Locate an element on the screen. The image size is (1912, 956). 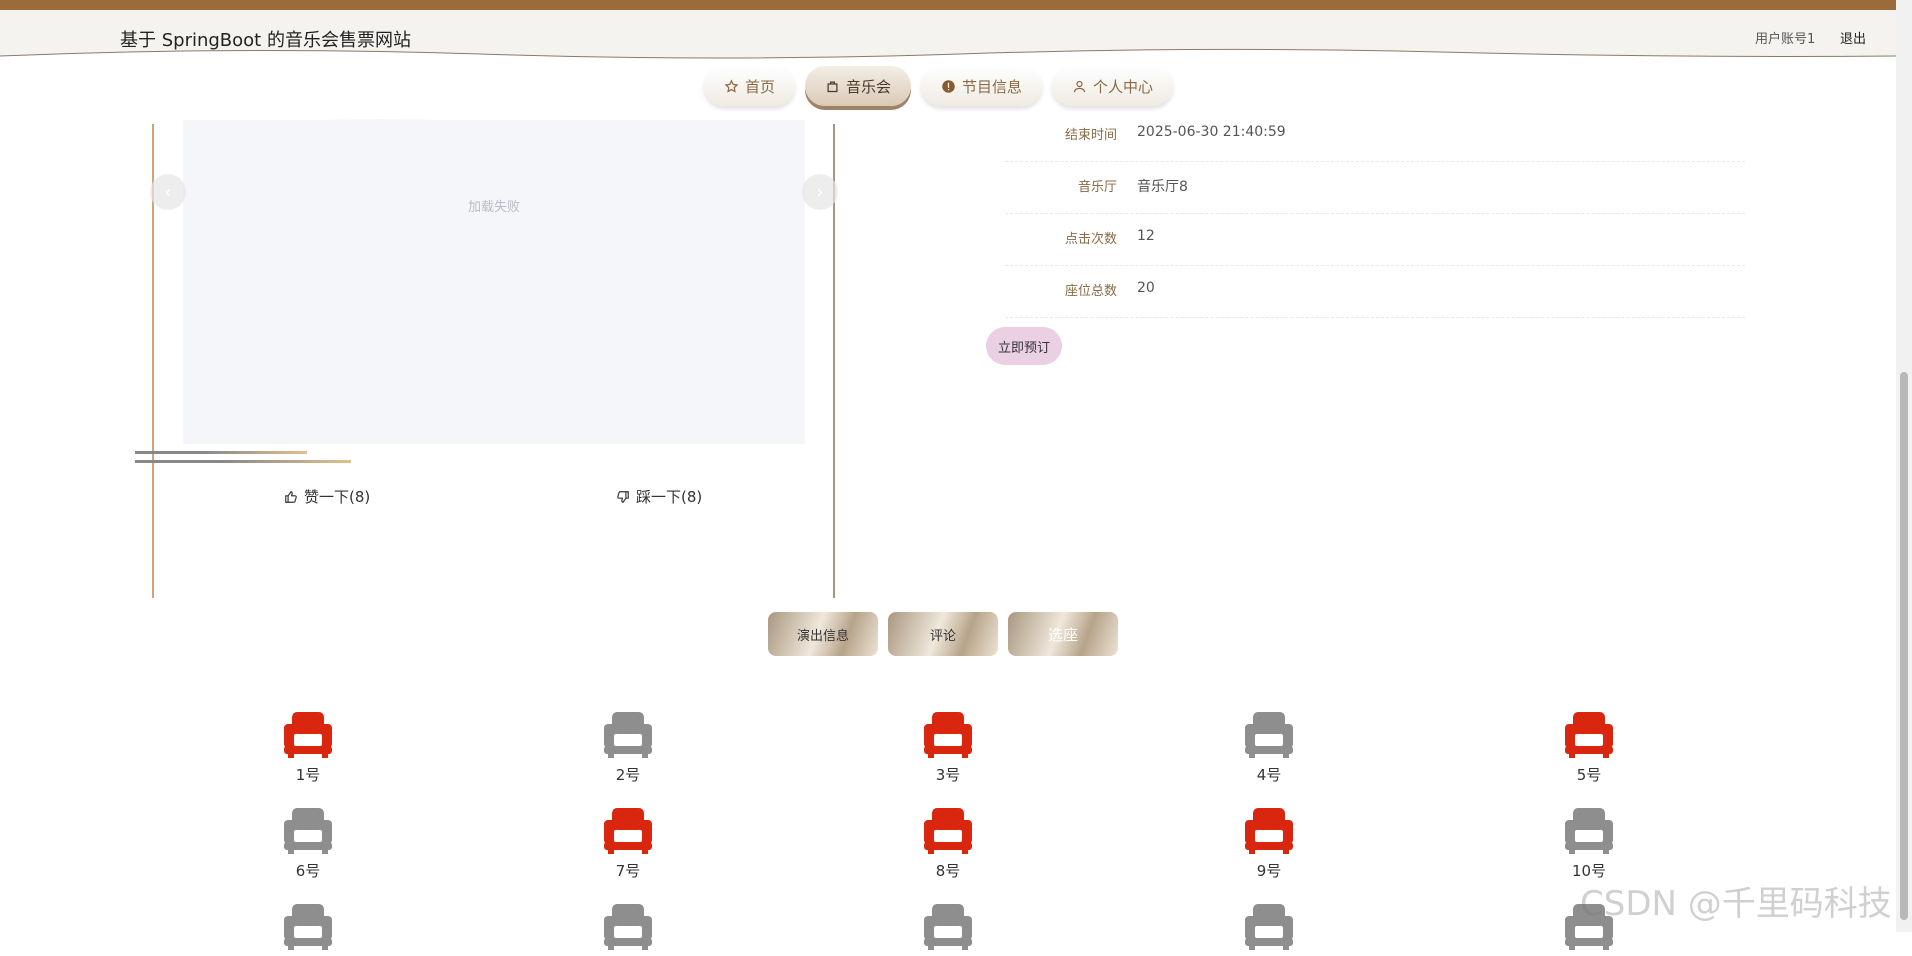
seat: 9号 is located at coordinates (1269, 843).